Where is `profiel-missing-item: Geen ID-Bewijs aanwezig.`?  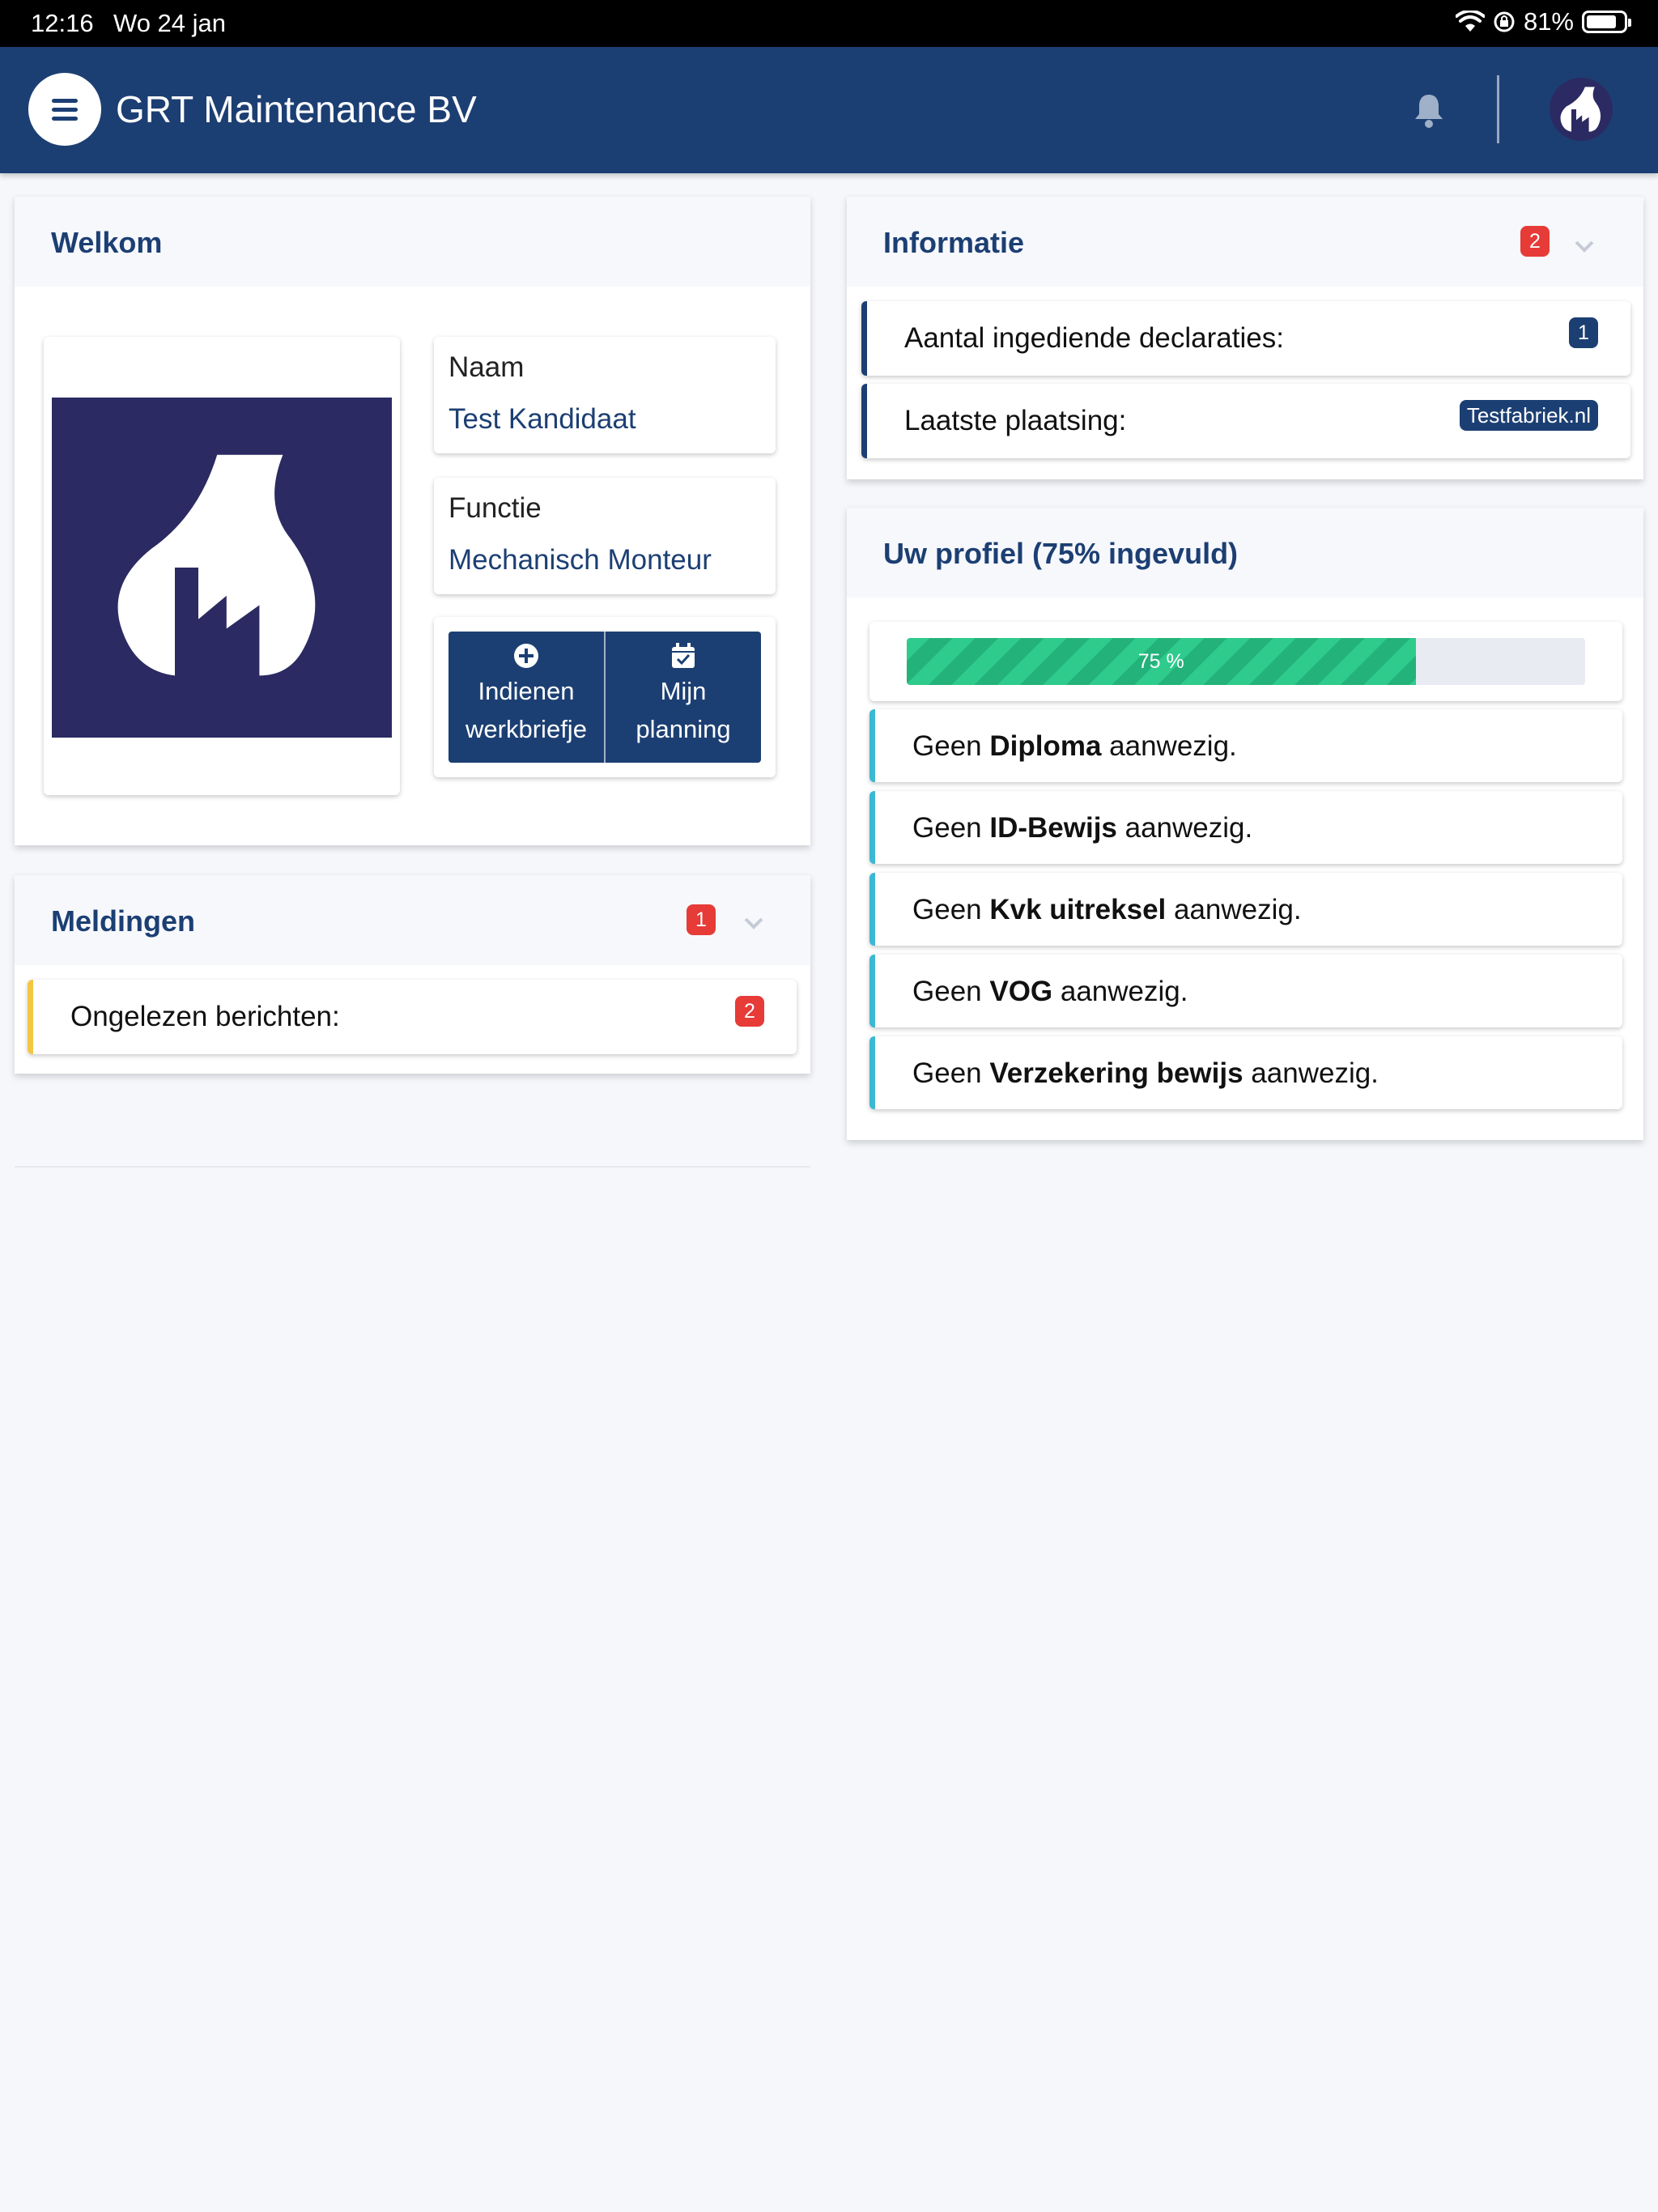
profiel-missing-item: Geen ID-Bewijs aanwezig. is located at coordinates (1245, 828).